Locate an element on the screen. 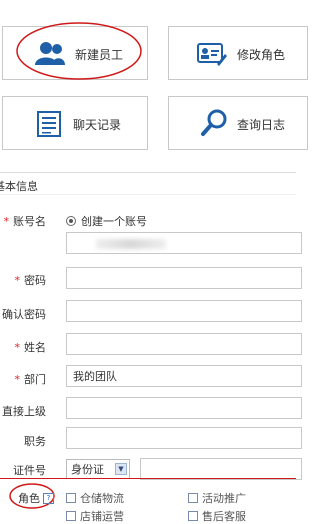  tile-label: 修改角色 is located at coordinates (261, 55).